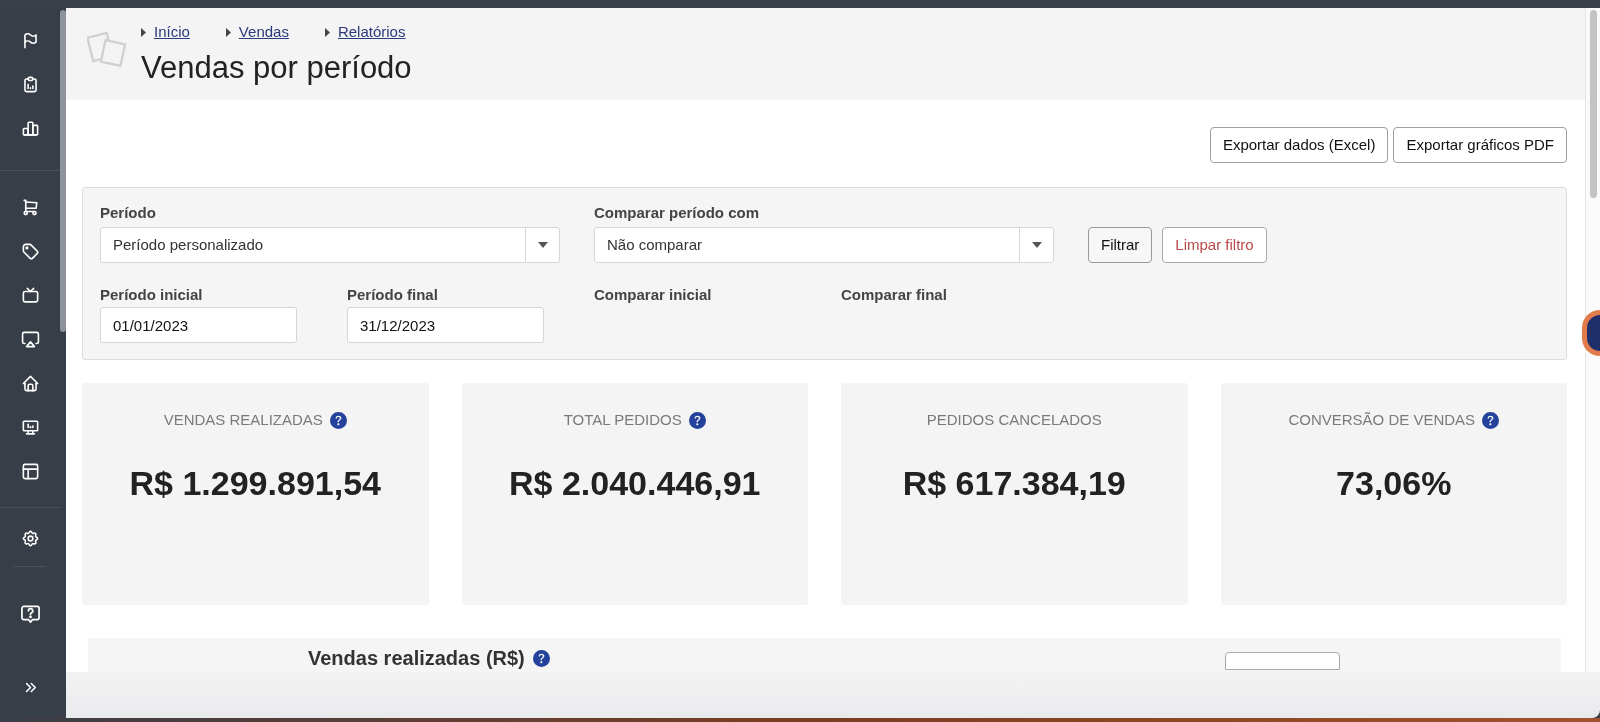  What do you see at coordinates (824, 245) in the screenshot?
I see `dropdown-select: Não comparar` at bounding box center [824, 245].